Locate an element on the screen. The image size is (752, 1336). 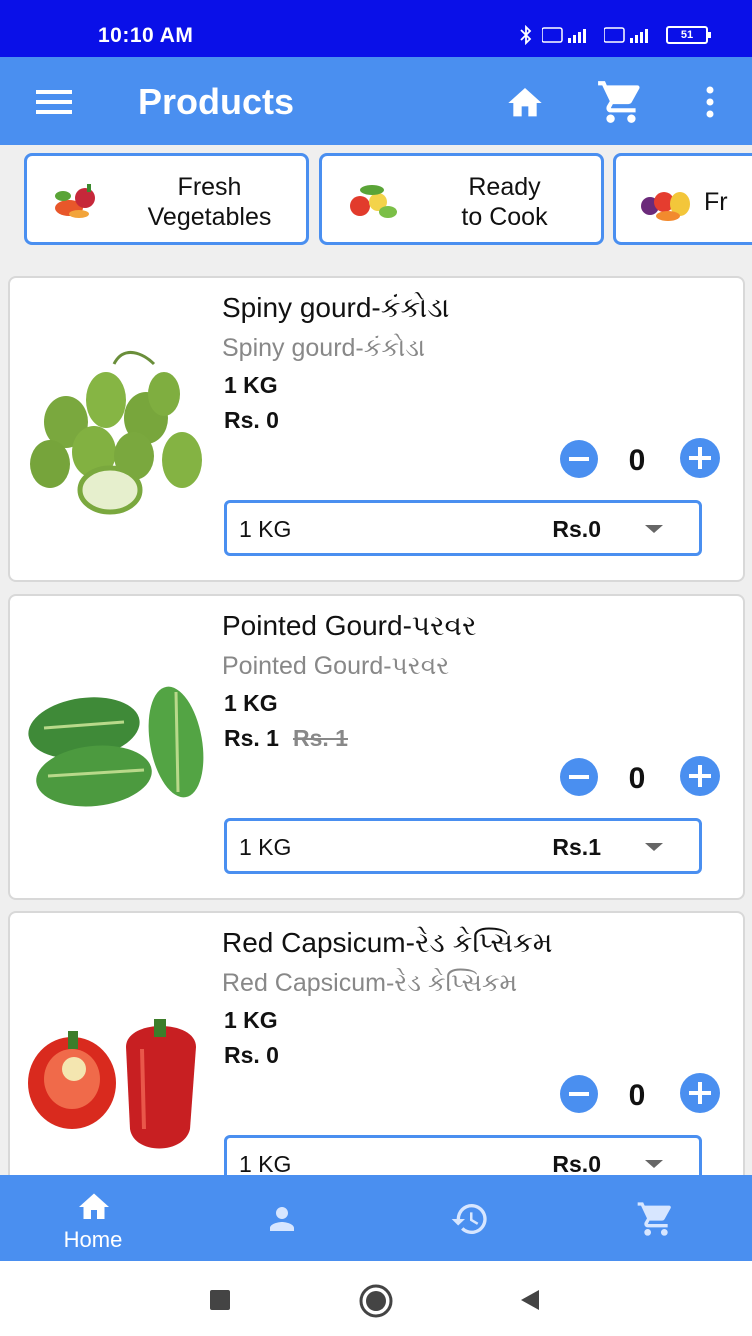
product-name: Pointed Gourd-પરવર is located at coordinates (349, 625).